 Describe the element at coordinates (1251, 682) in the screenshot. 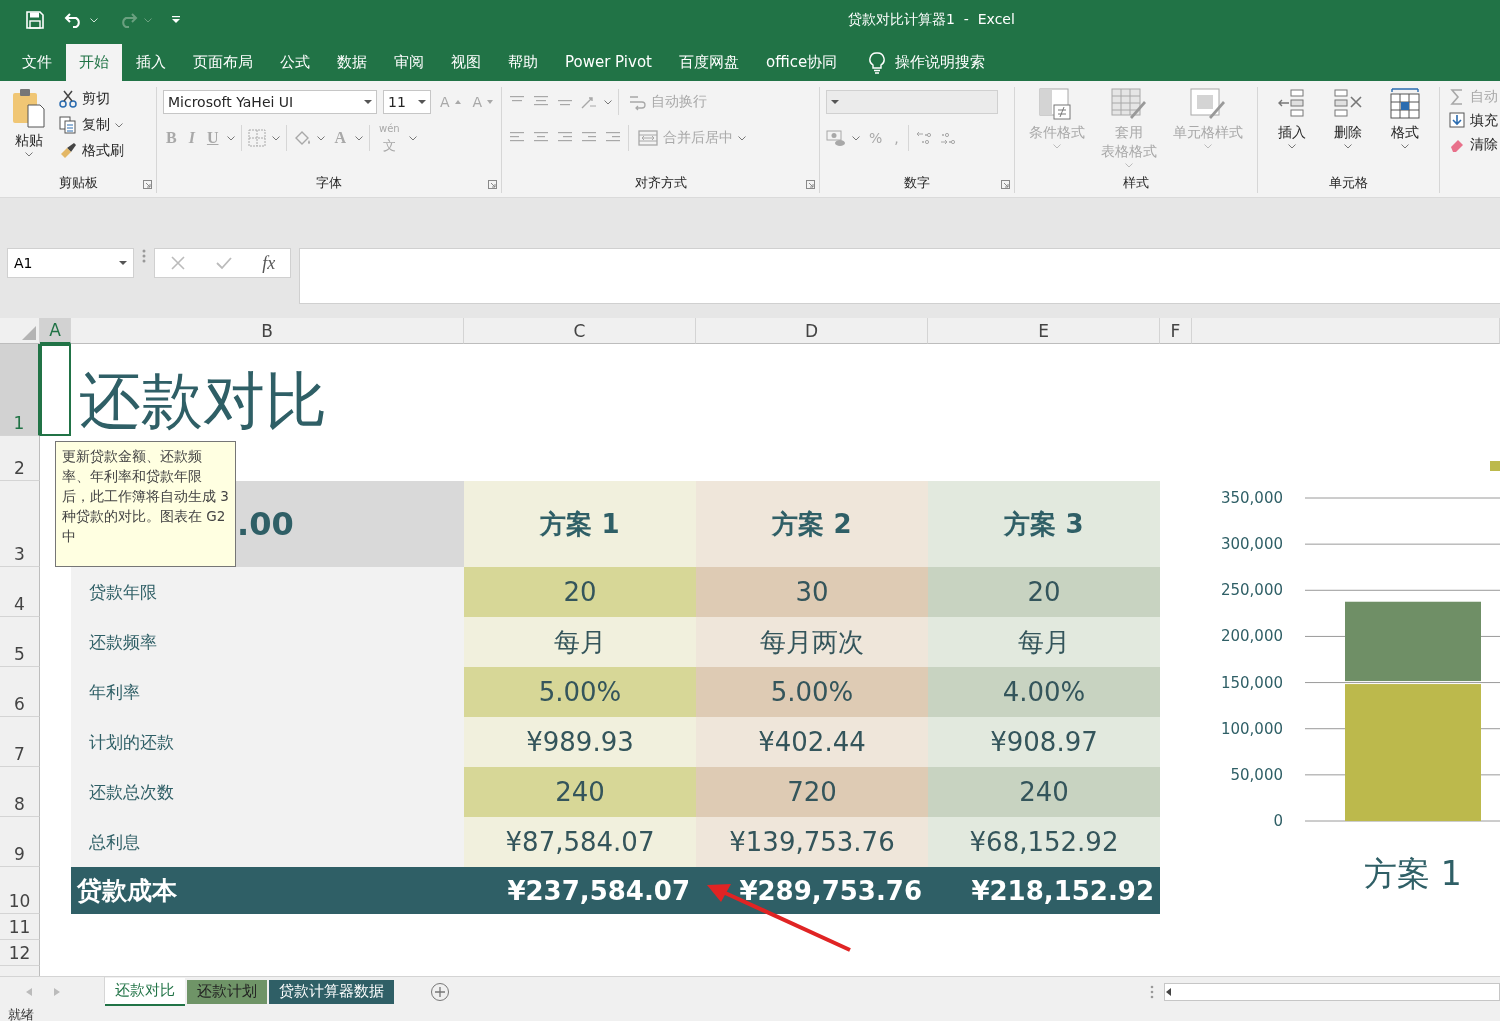

I see `axis-tick-label: 150,000` at that location.